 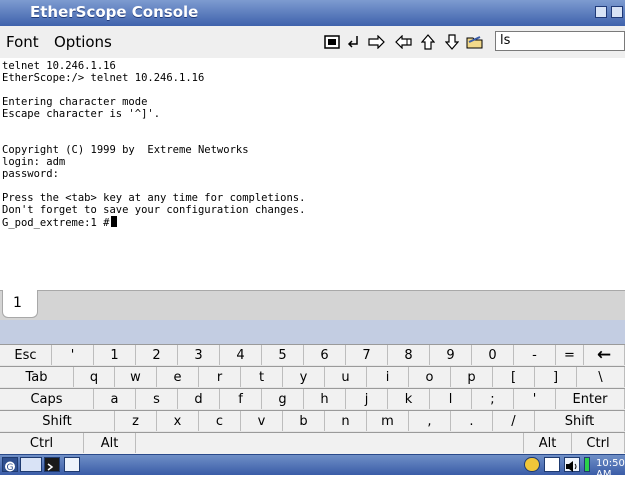 What do you see at coordinates (10, 465) in the screenshot?
I see `start-icon: G` at bounding box center [10, 465].